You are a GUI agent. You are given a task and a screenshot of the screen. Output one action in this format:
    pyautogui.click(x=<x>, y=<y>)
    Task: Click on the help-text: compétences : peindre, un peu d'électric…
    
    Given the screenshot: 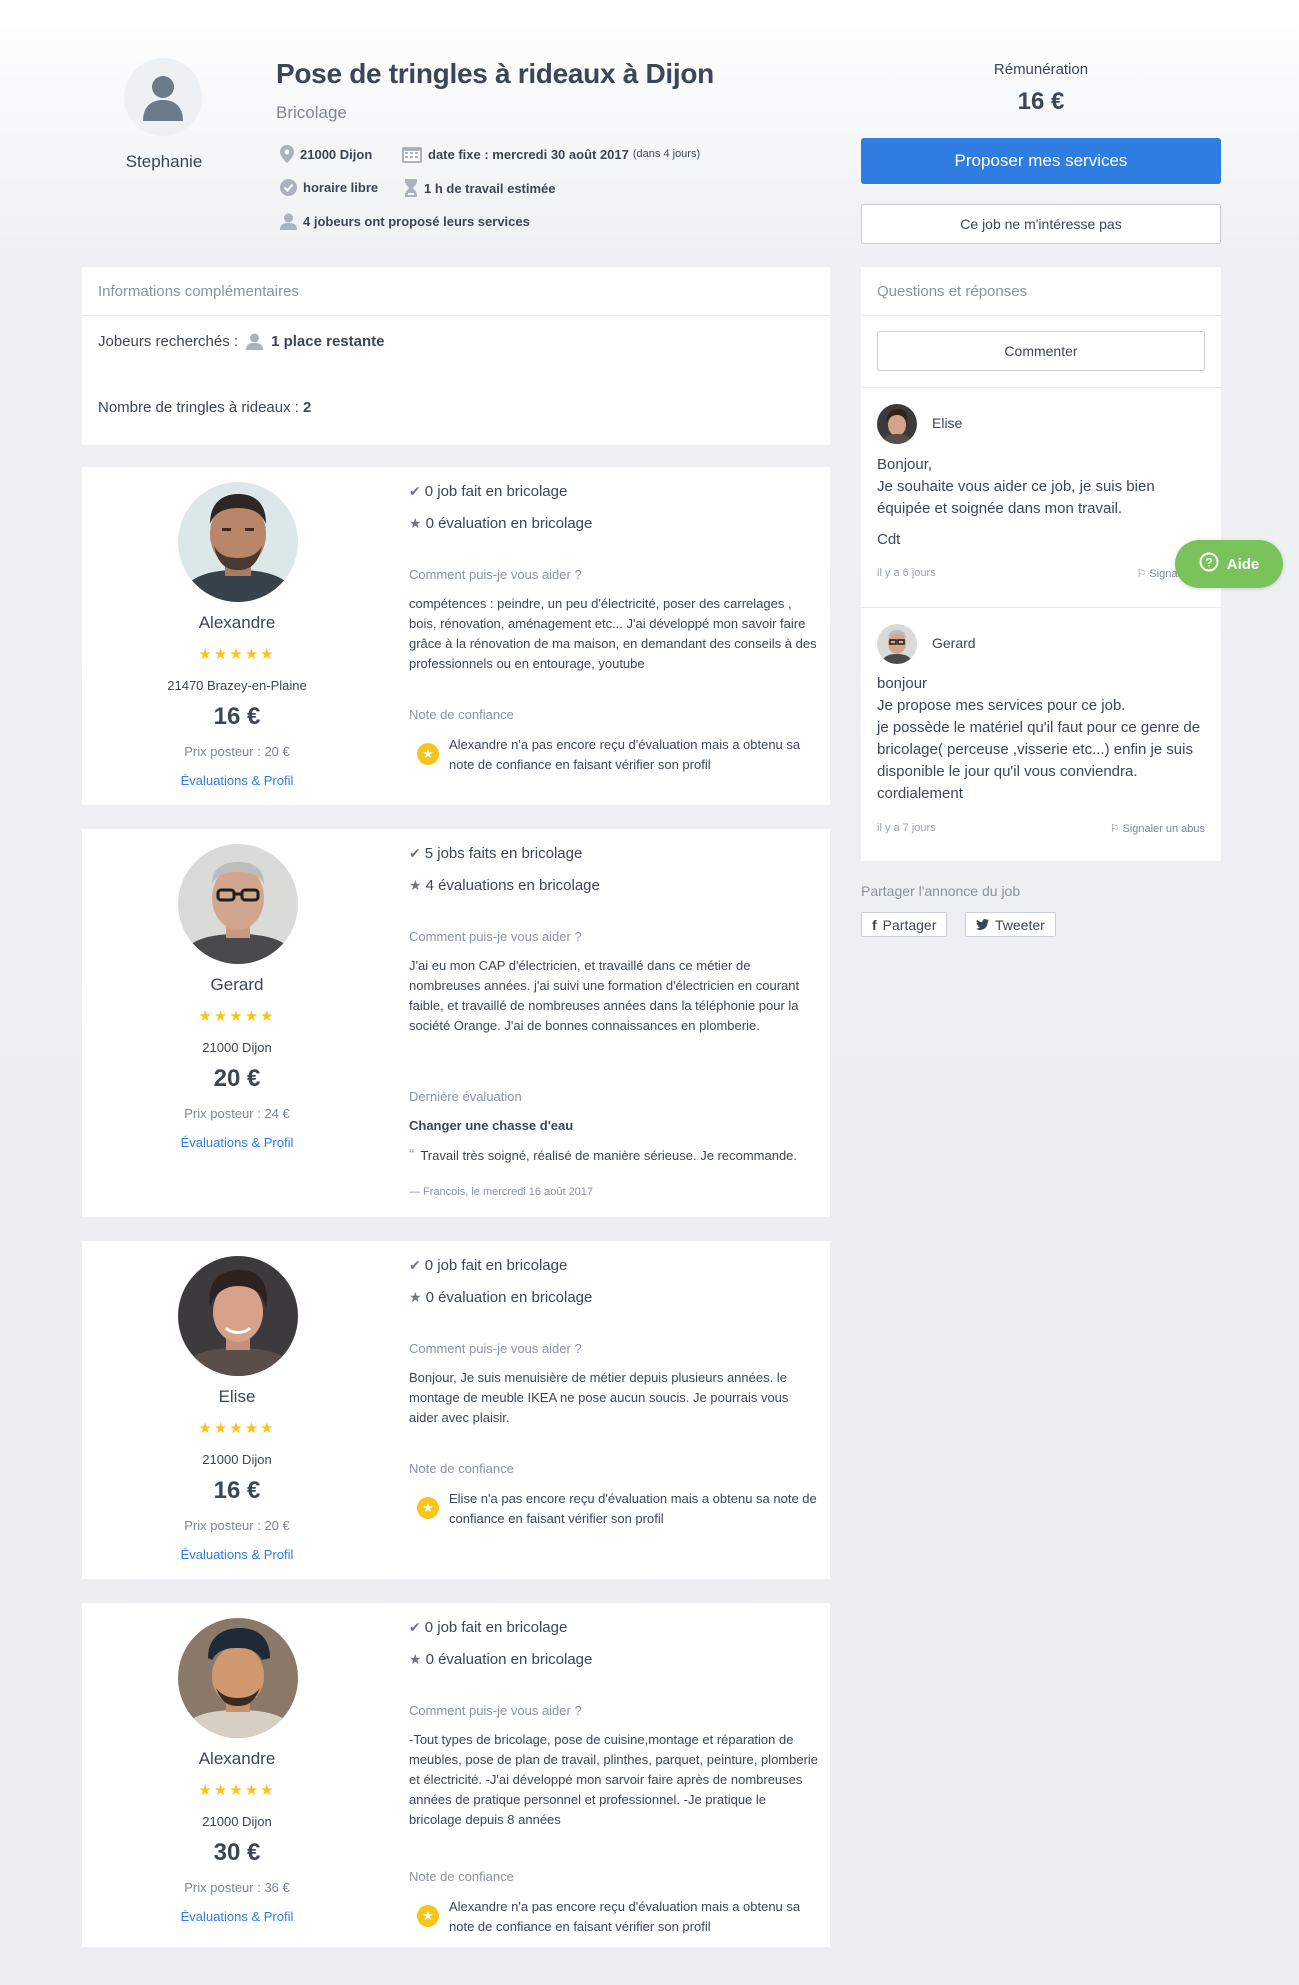 What is the action you would take?
    pyautogui.click(x=613, y=633)
    